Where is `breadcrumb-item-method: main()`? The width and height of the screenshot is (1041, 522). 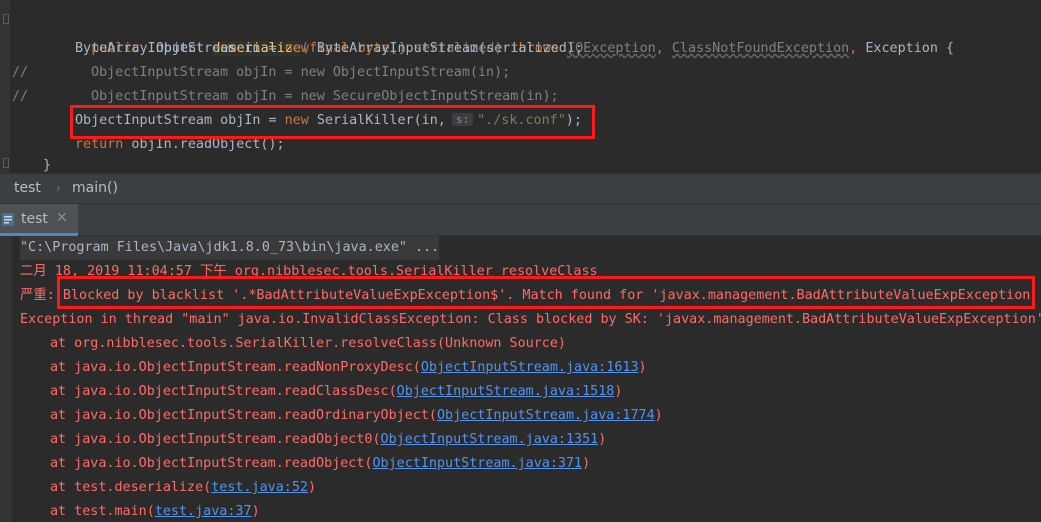 breadcrumb-item-method: main() is located at coordinates (95, 188).